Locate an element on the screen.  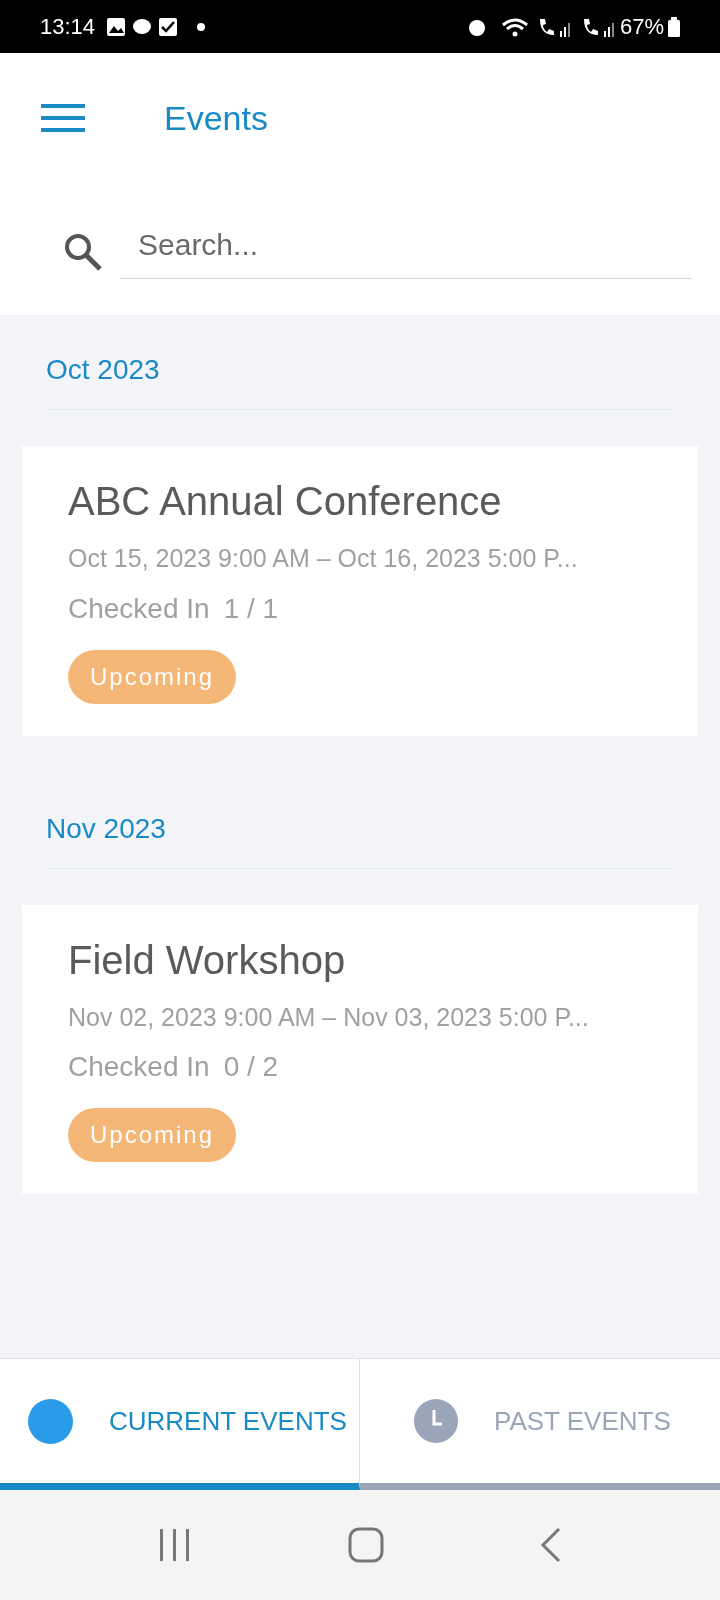
event-title: ABC Annual Conference is located at coordinates (285, 501).